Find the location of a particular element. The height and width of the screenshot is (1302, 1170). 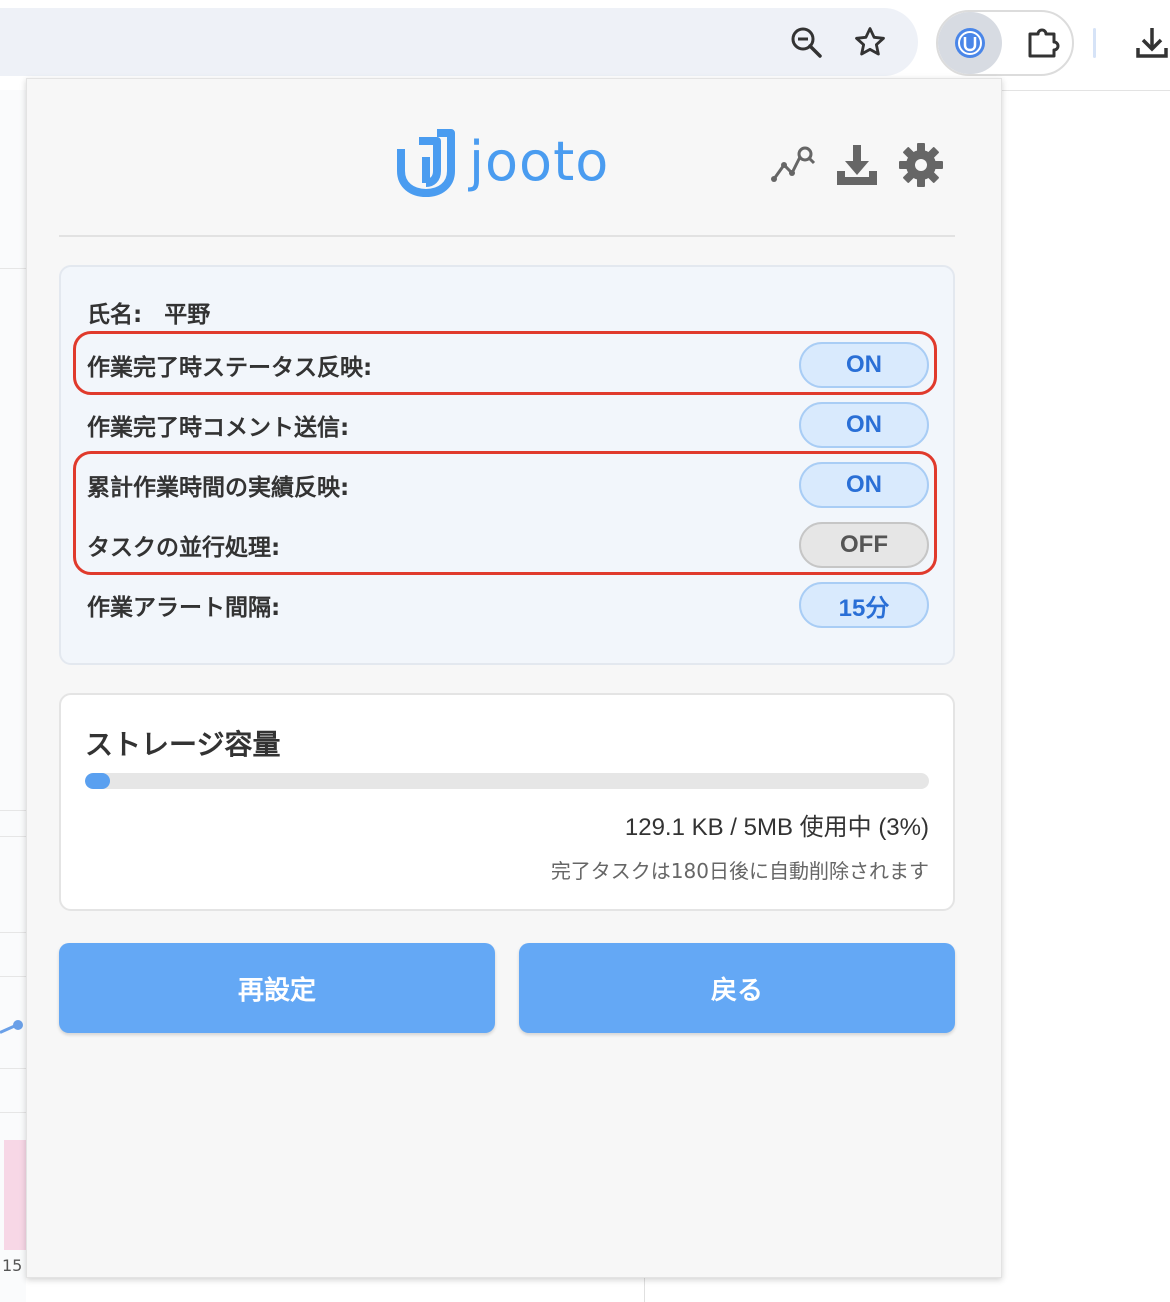

jooto-logo: jooto is located at coordinates (503, 162).